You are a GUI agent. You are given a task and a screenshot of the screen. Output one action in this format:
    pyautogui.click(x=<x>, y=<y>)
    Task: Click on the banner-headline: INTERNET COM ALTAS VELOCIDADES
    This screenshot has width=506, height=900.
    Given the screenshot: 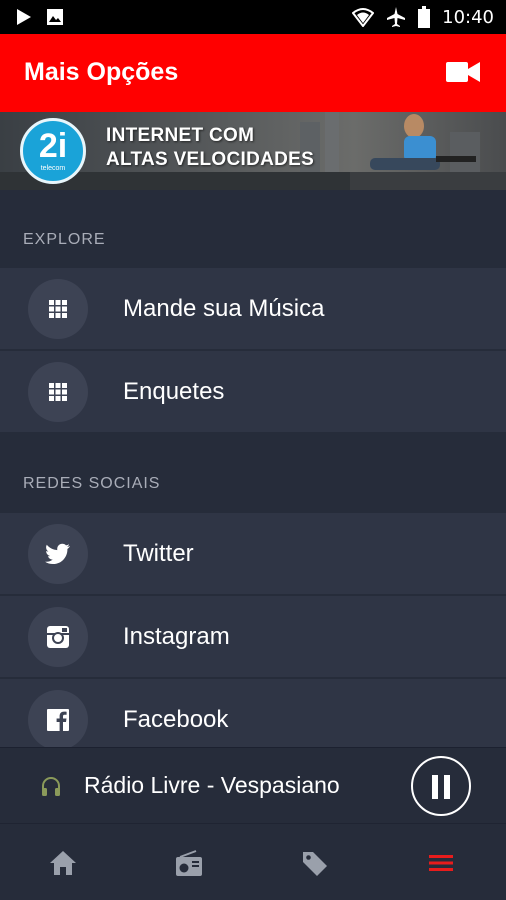 What is the action you would take?
    pyautogui.click(x=210, y=147)
    